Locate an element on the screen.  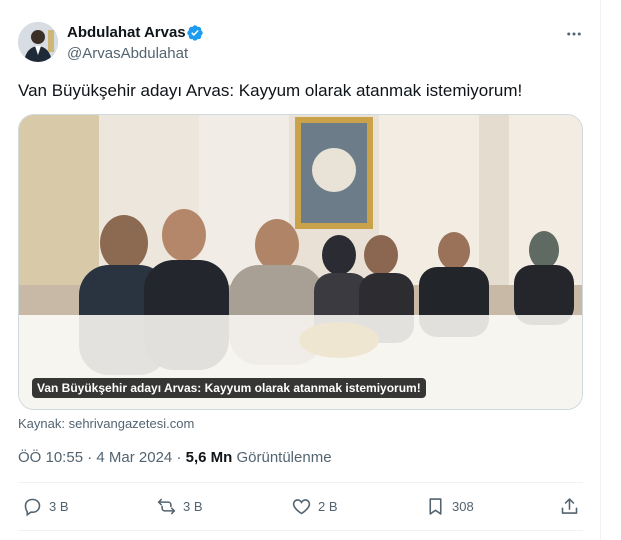
tweet-date: 4 Mar 2024 is located at coordinates (134, 457).